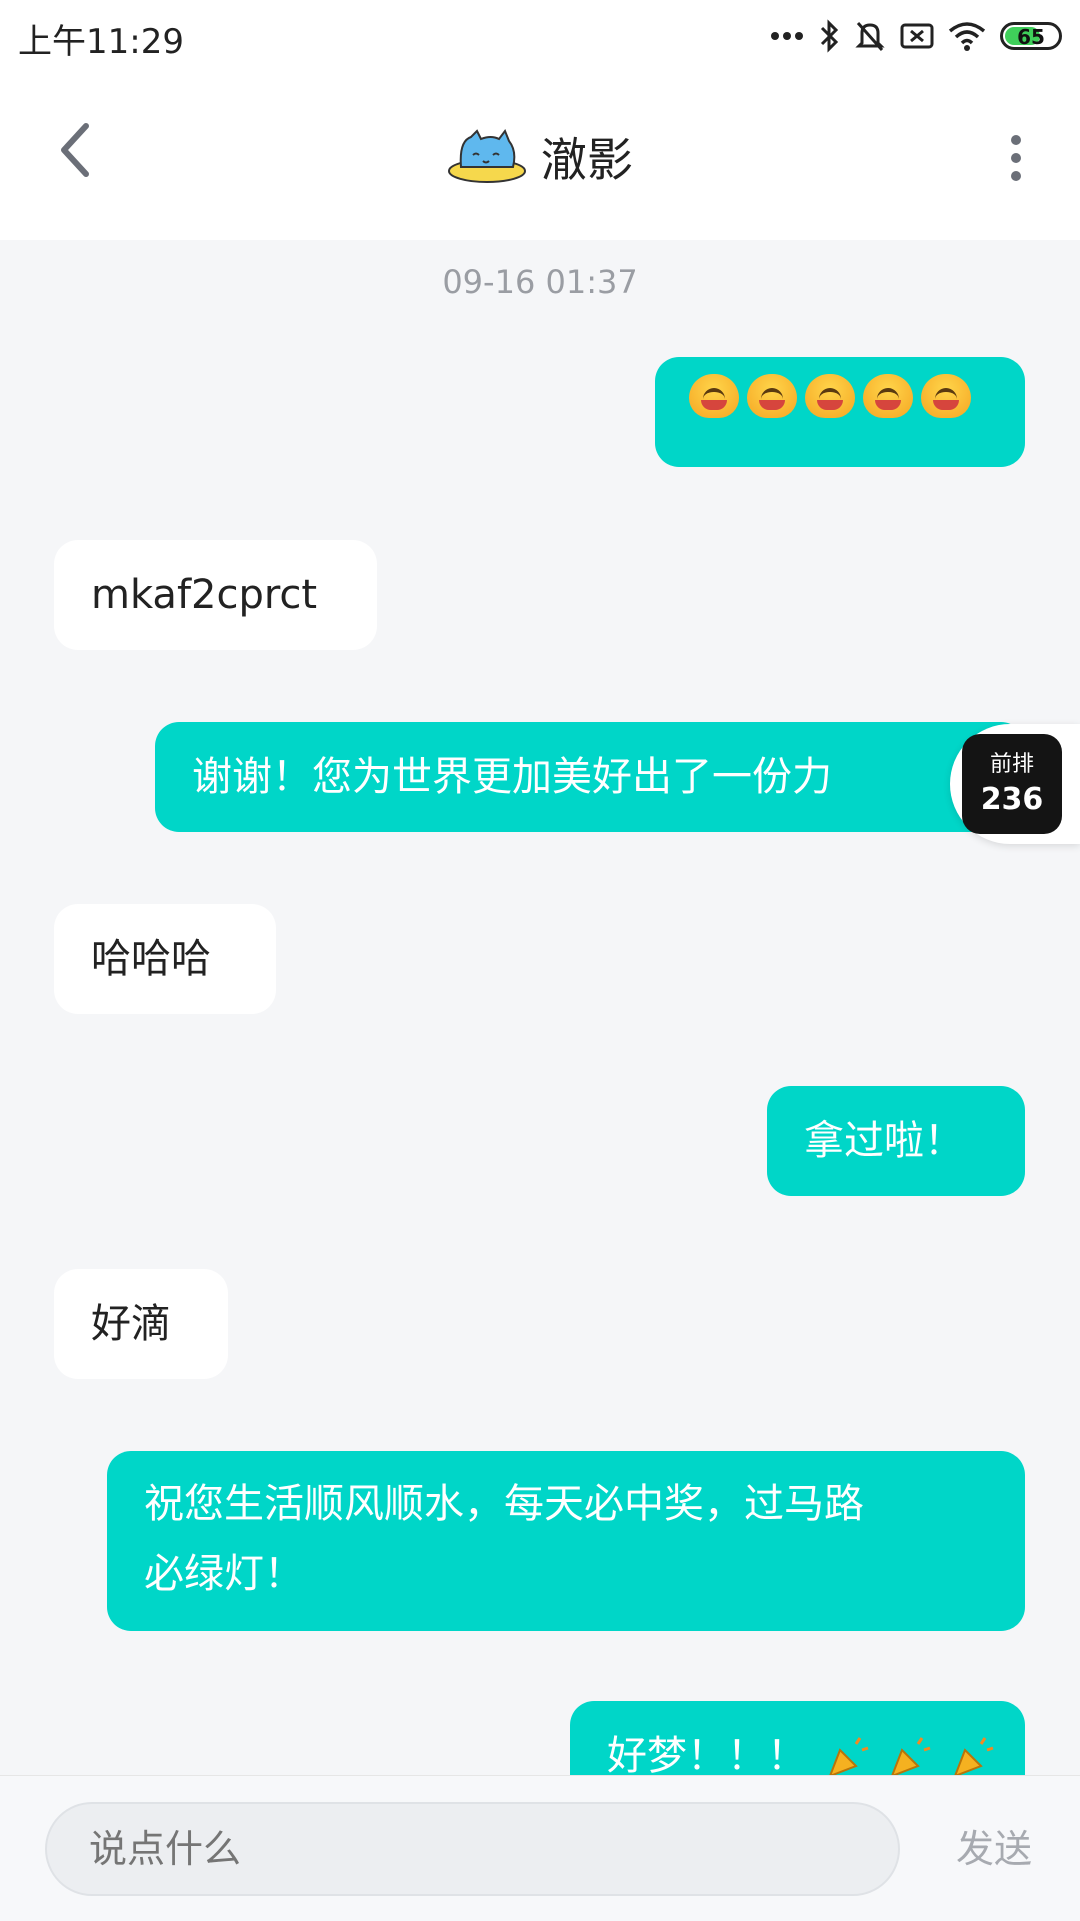 The width and height of the screenshot is (1080, 1921). I want to click on floating-rank-badge: 前排 236, so click(1015, 784).